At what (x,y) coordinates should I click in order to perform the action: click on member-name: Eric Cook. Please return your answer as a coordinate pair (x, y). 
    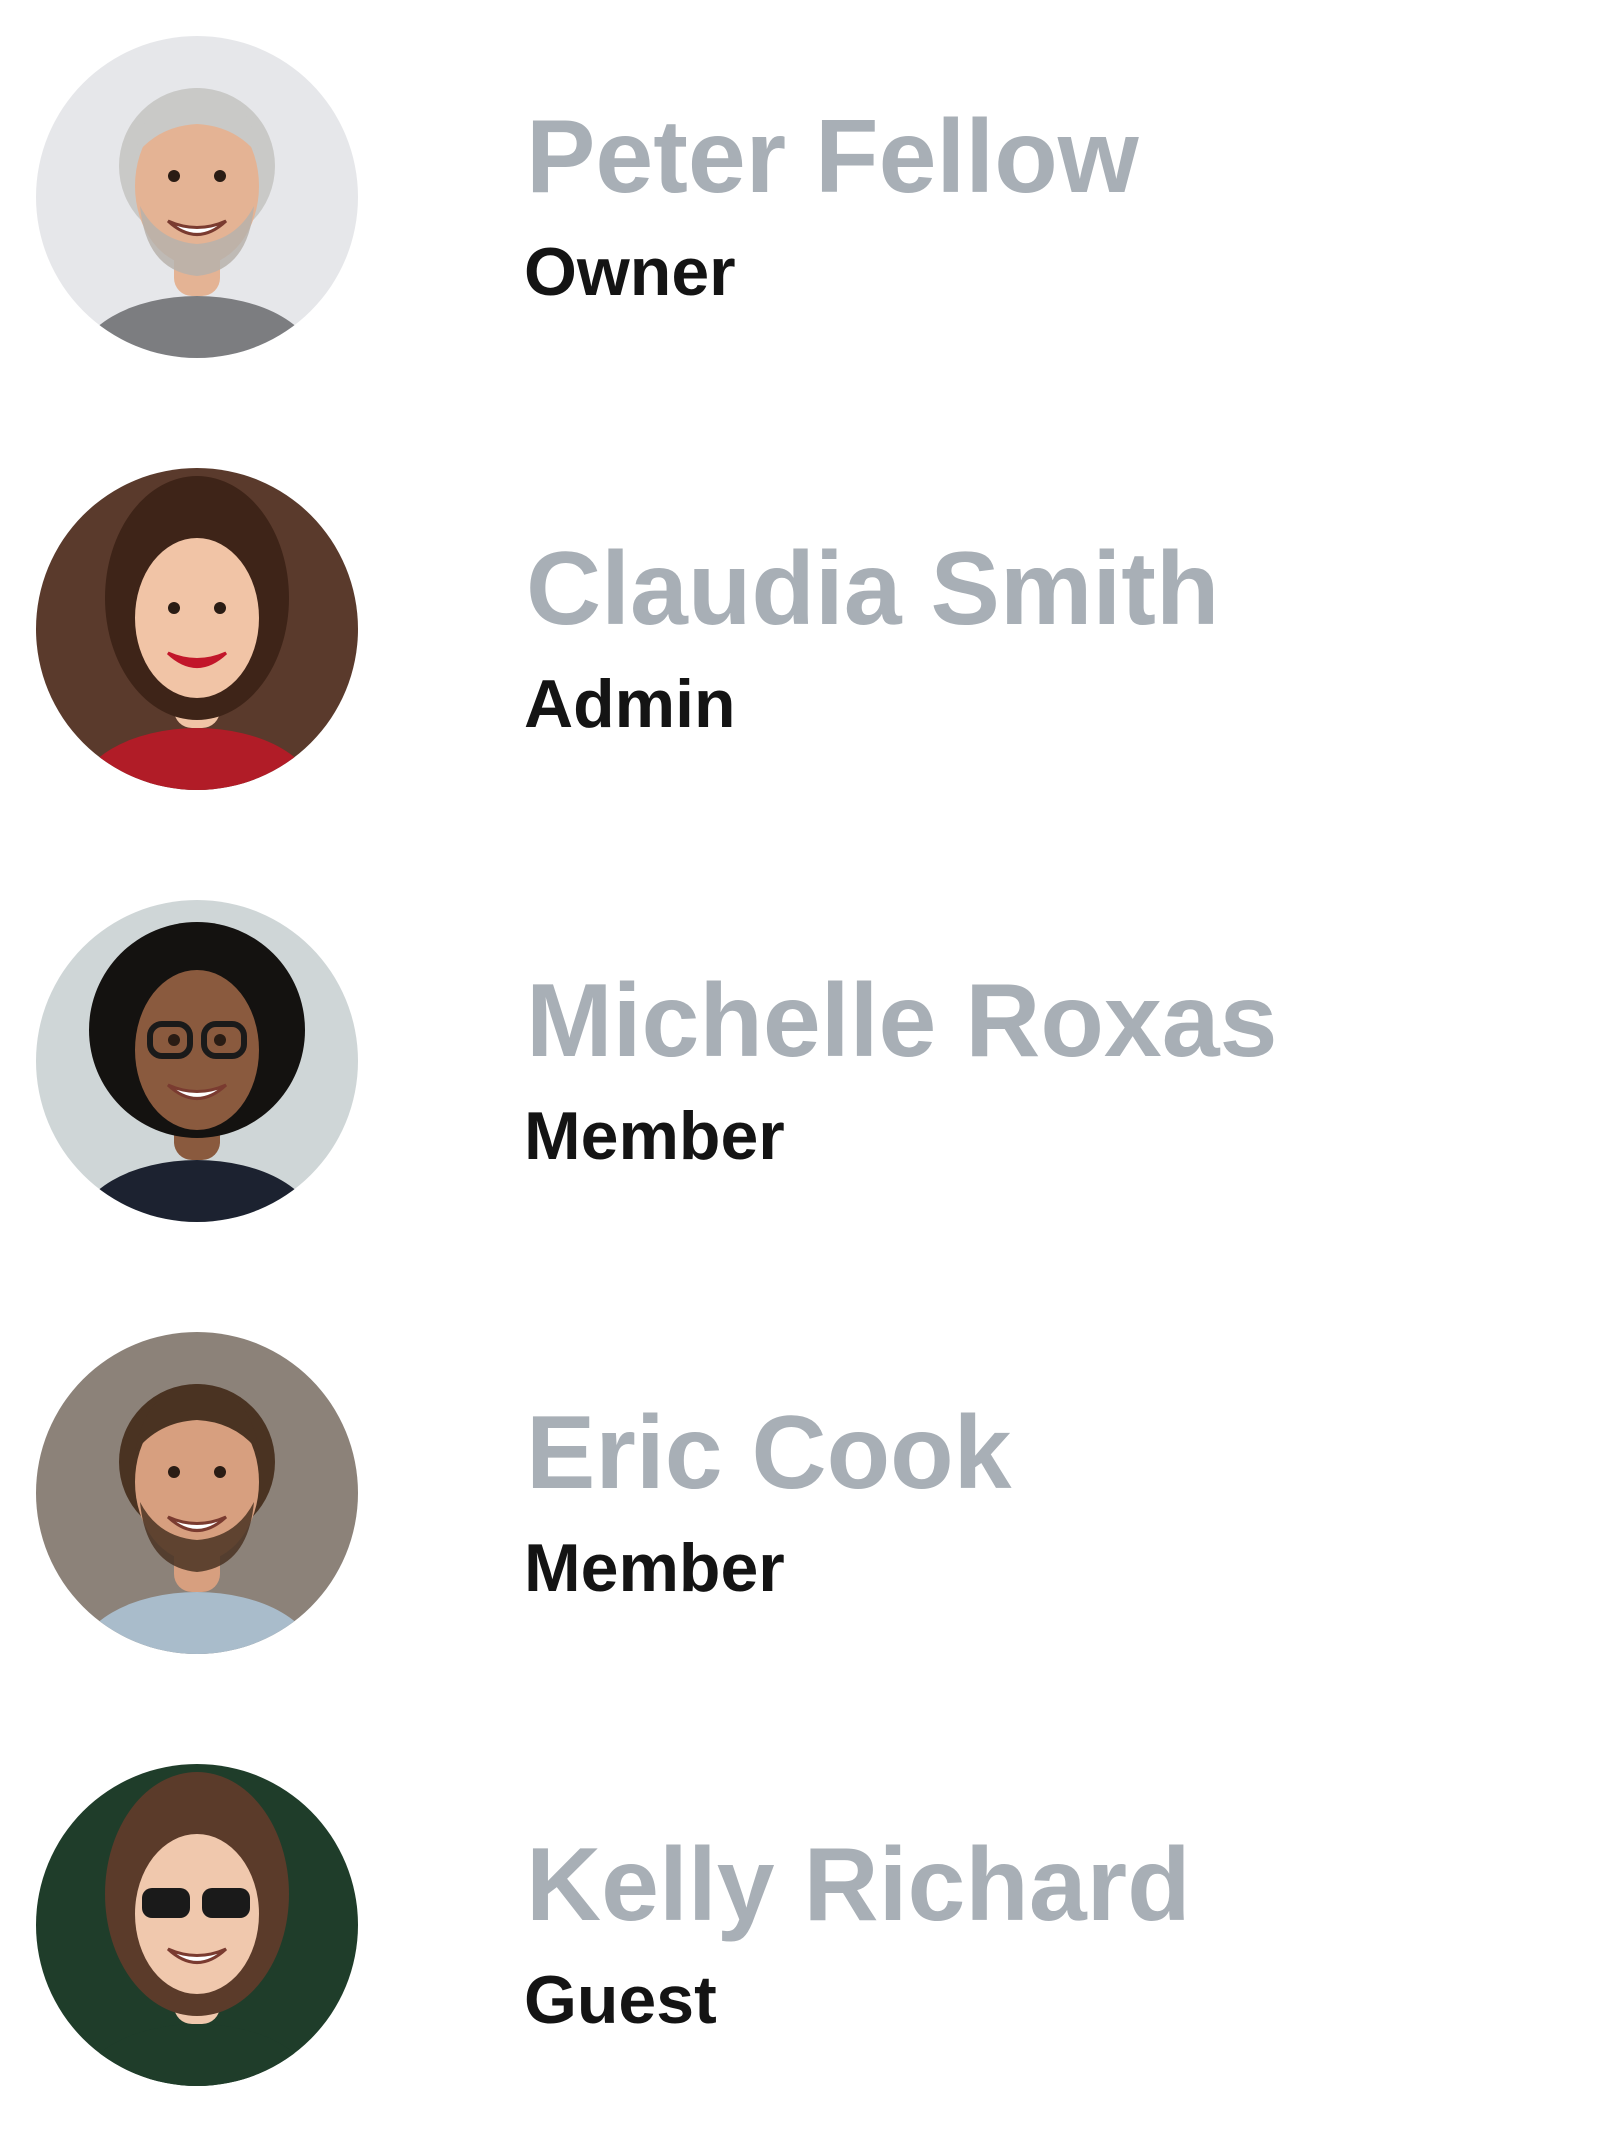
    Looking at the image, I should click on (769, 1453).